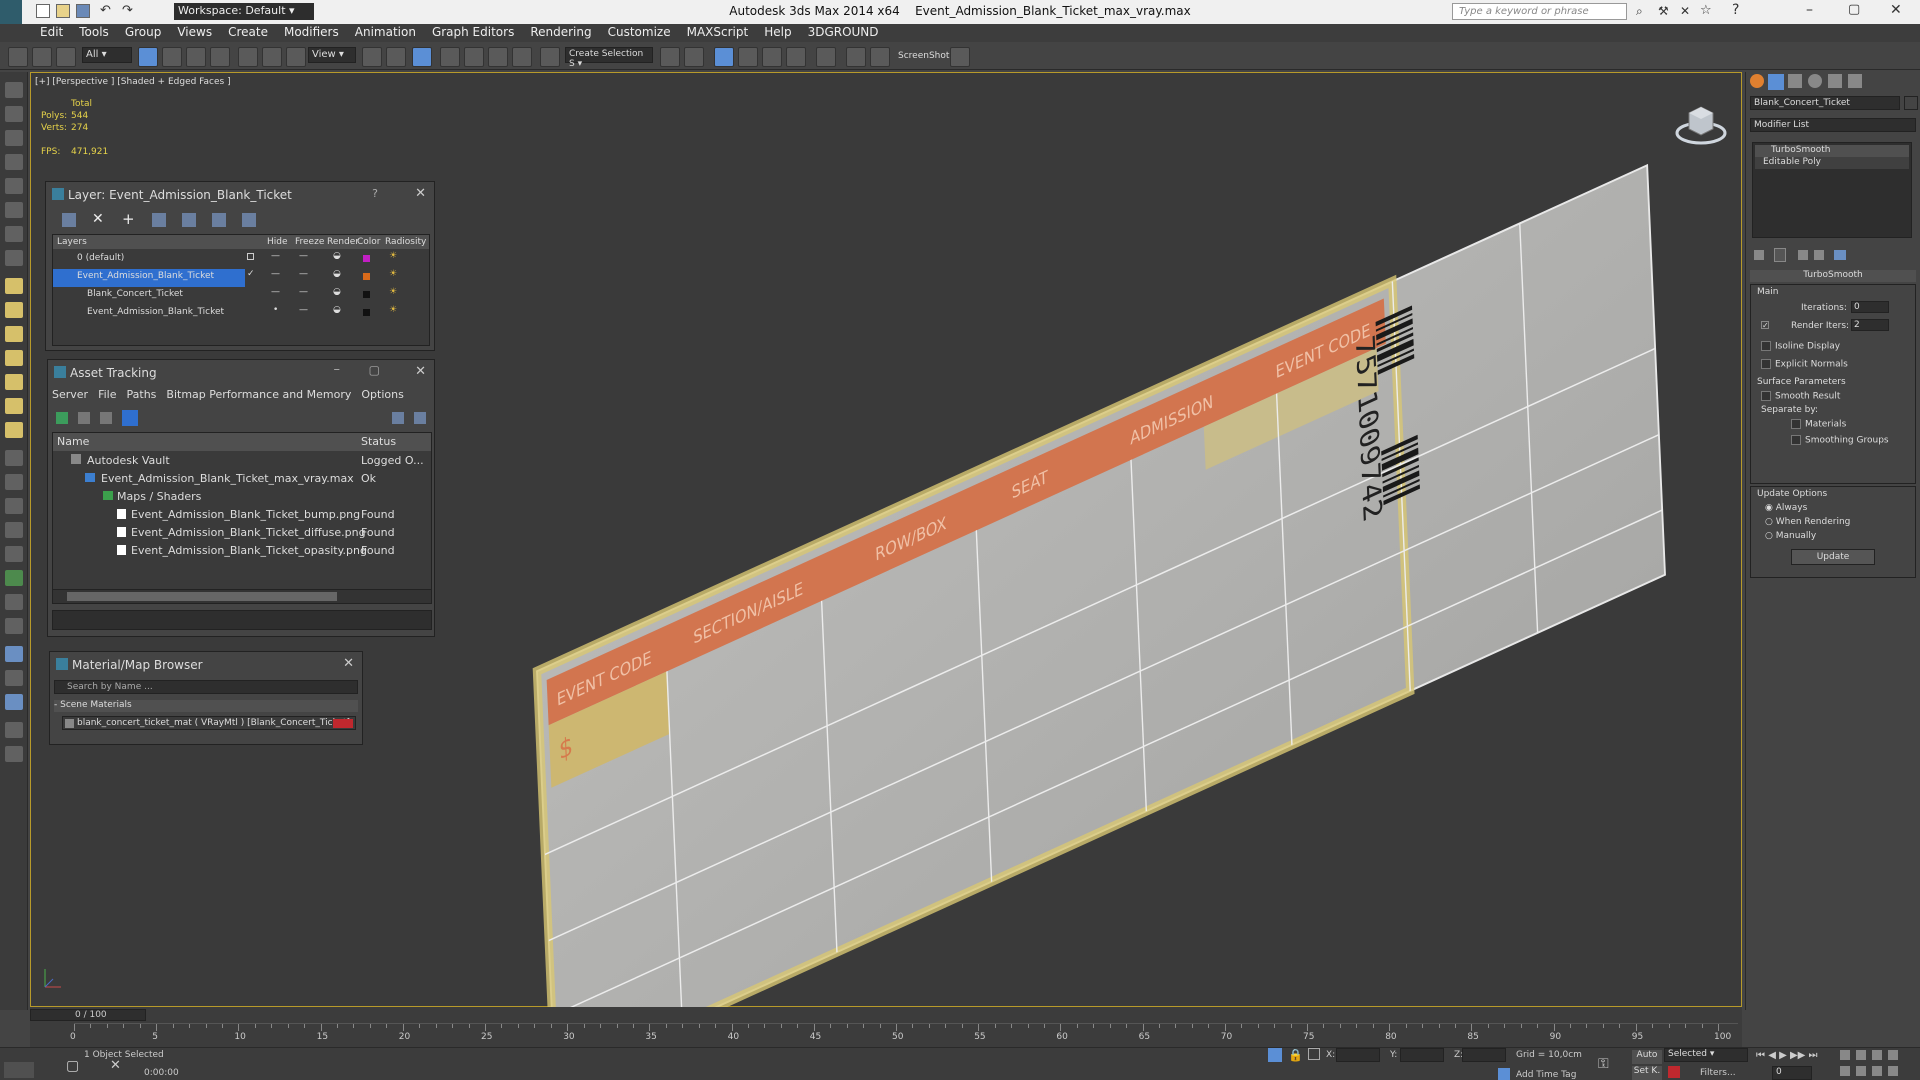 This screenshot has width=1920, height=1080. Describe the element at coordinates (1877, 1055) in the screenshot. I see `zoom-extents-icon` at that location.